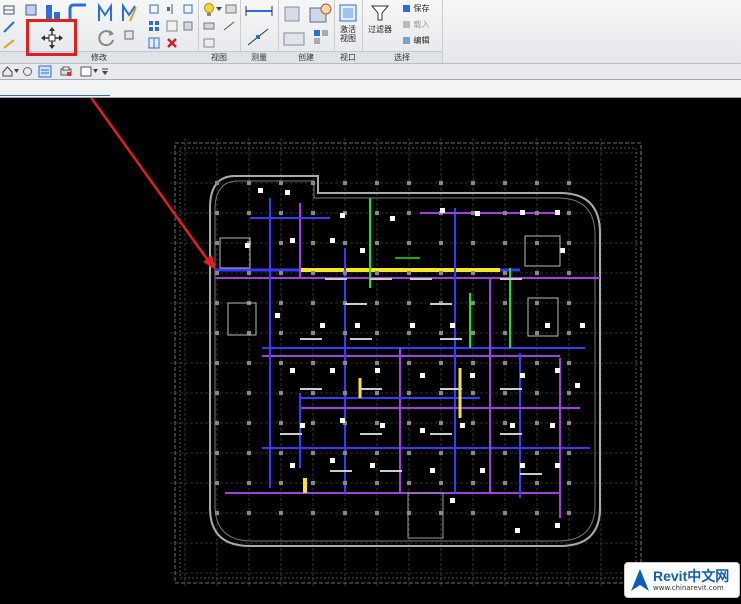 The image size is (741, 604). What do you see at coordinates (258, 37) in the screenshot?
I see `dimension-icon` at bounding box center [258, 37].